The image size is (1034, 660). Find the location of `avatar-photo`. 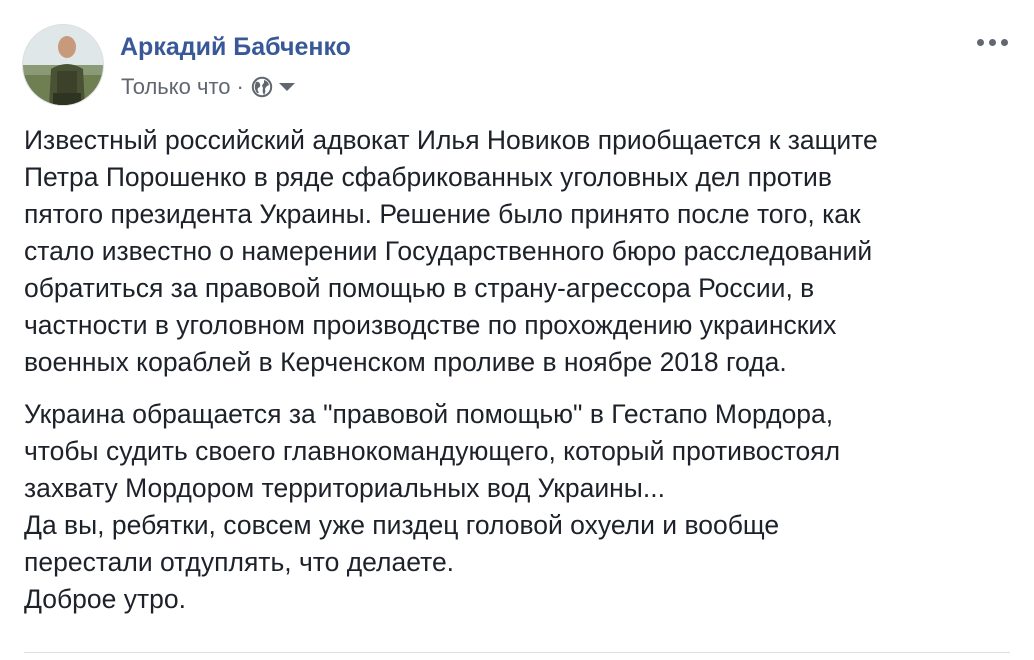

avatar-photo is located at coordinates (63, 65).